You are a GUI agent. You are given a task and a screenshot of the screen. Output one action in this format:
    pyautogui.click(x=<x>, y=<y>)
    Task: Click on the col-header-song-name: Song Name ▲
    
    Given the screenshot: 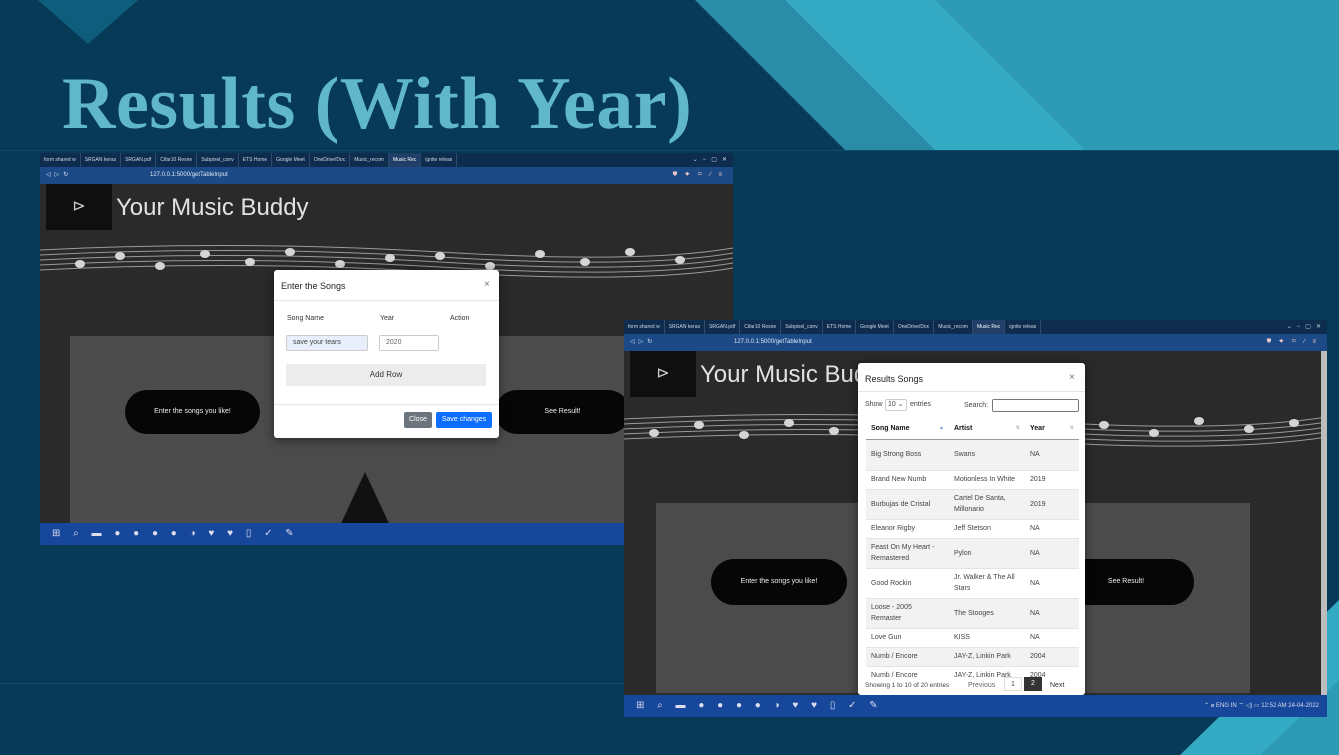 What is the action you would take?
    pyautogui.click(x=907, y=429)
    